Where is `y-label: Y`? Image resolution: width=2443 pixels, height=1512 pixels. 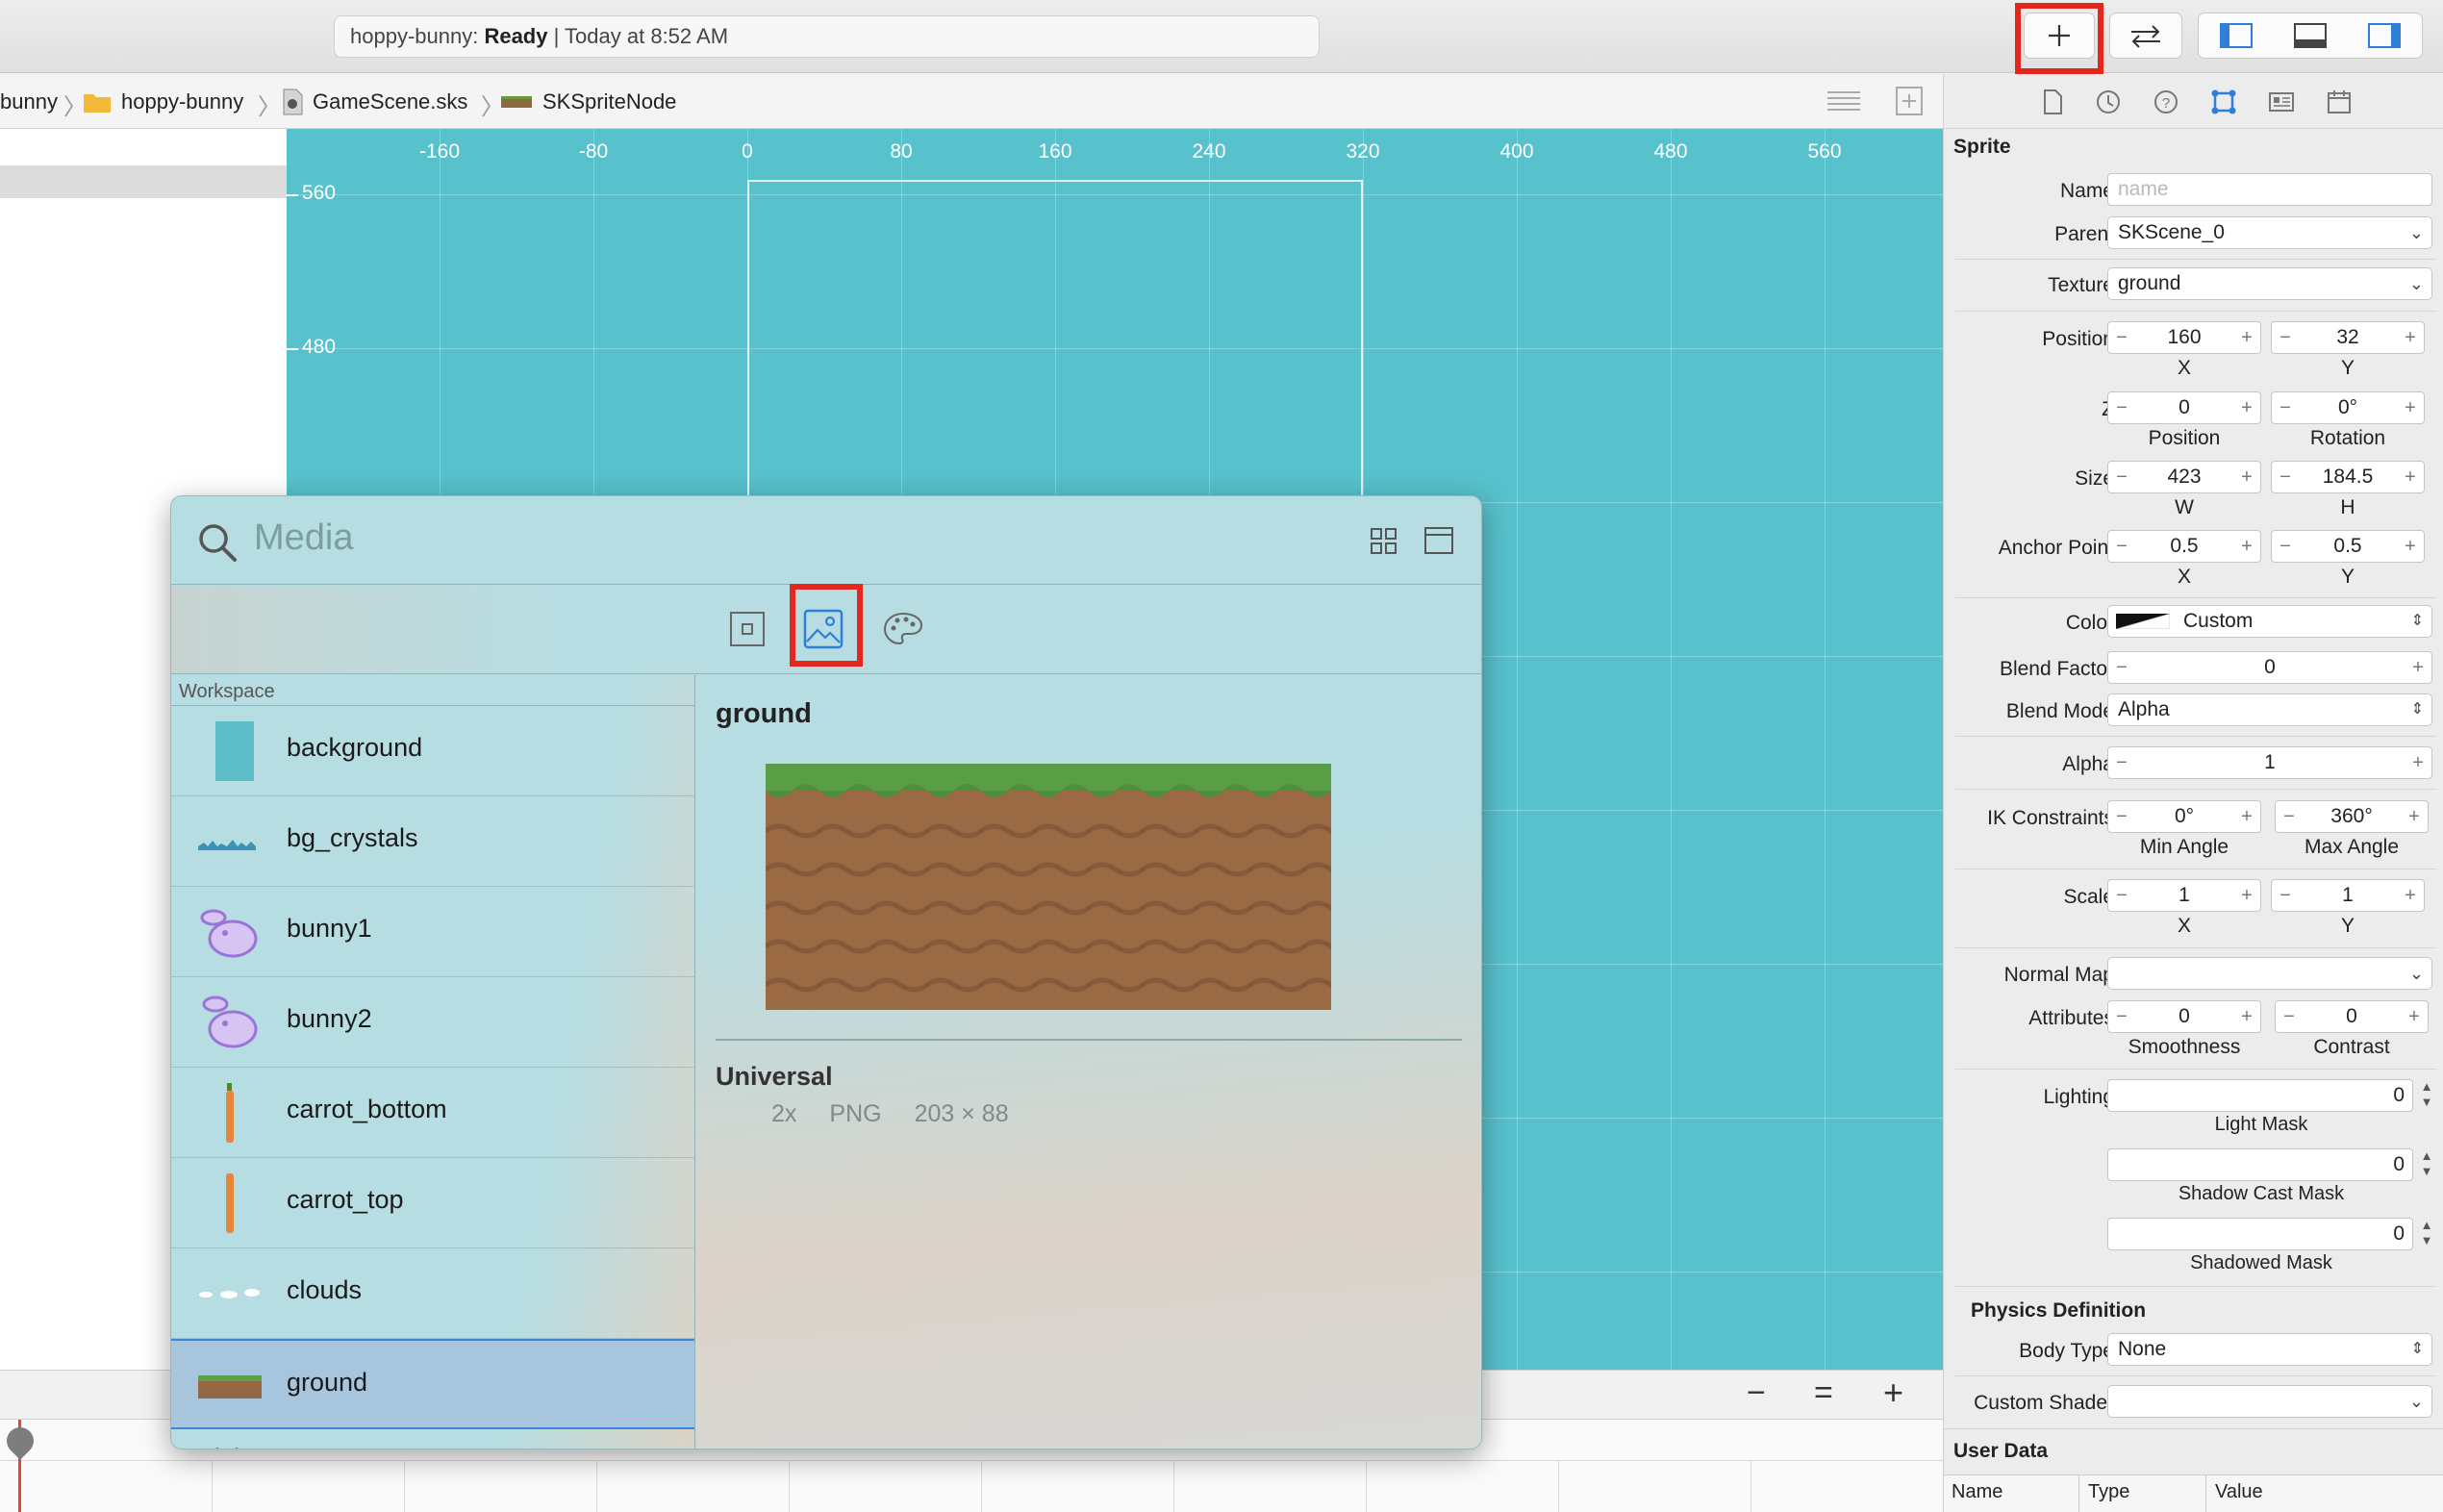
y-label: Y is located at coordinates (2347, 368).